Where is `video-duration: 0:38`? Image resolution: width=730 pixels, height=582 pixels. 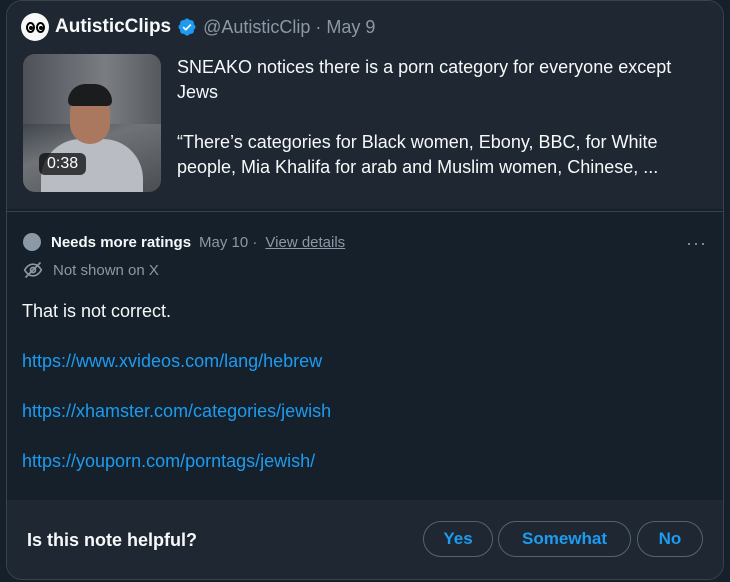
video-duration: 0:38 is located at coordinates (63, 164).